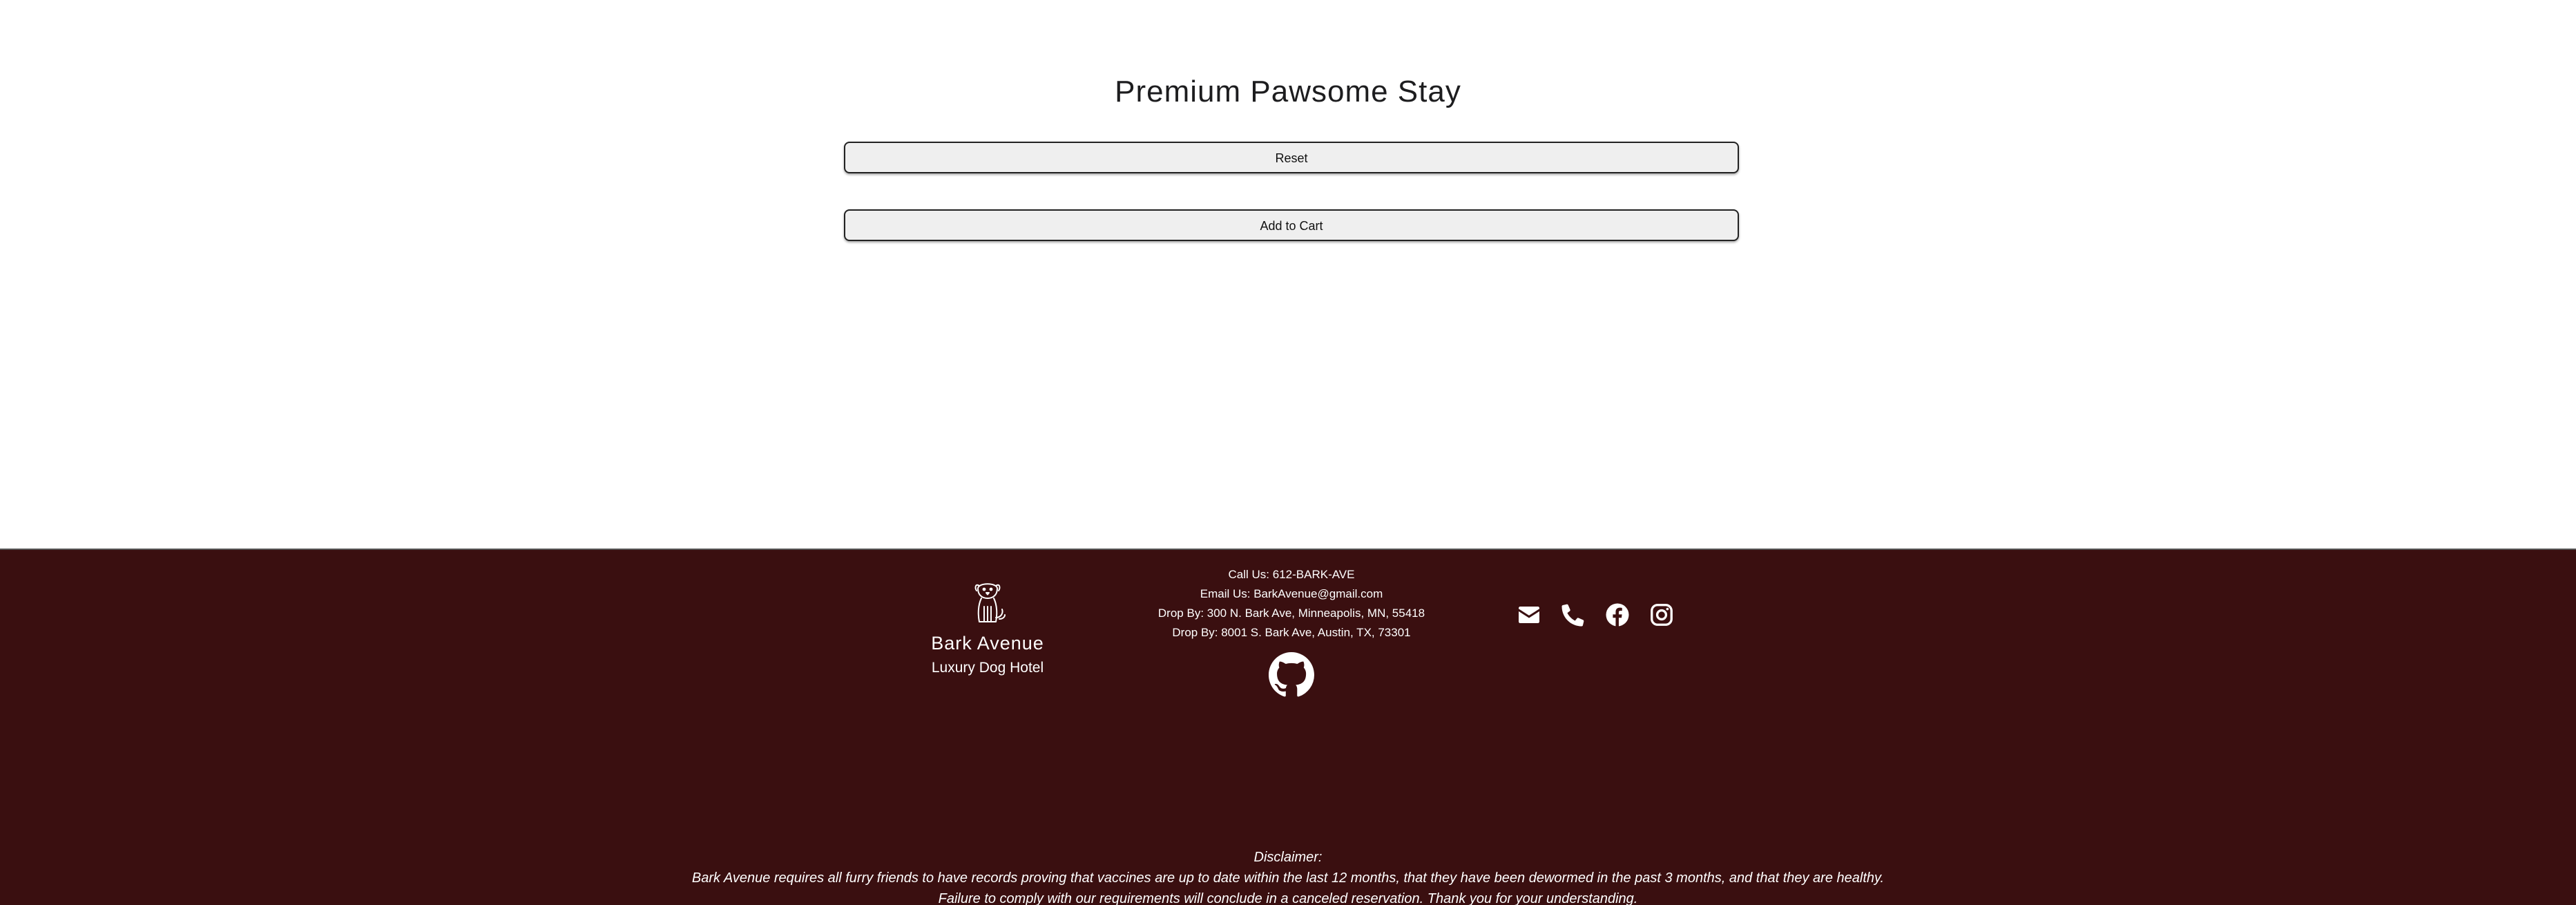  What do you see at coordinates (1291, 157) in the screenshot?
I see `reset-button: Reset` at bounding box center [1291, 157].